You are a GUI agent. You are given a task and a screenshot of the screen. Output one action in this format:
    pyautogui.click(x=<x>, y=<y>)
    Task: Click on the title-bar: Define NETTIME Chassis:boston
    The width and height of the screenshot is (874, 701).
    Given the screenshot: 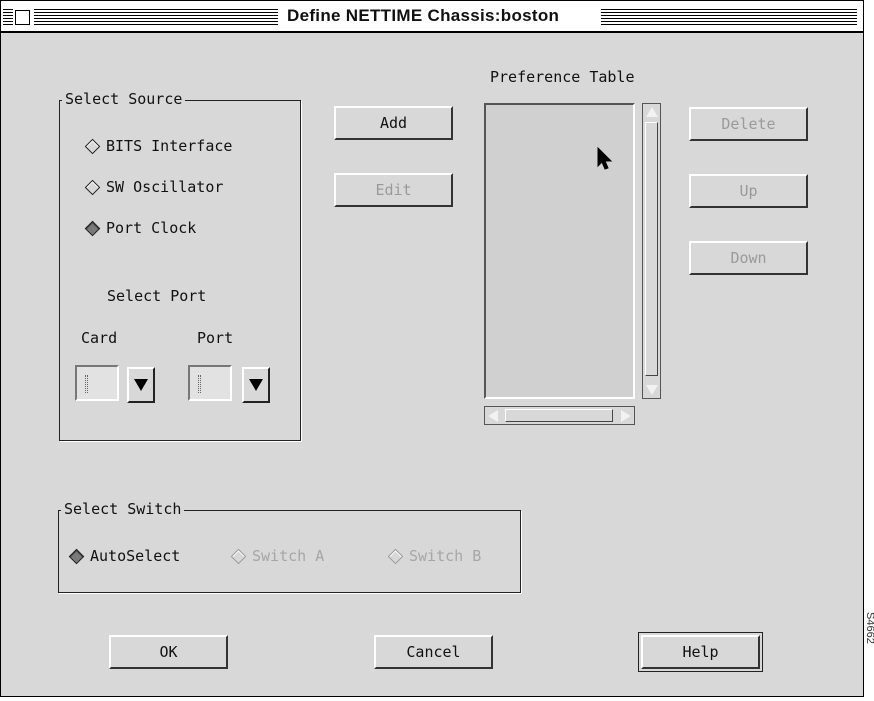 What is the action you would take?
    pyautogui.click(x=432, y=17)
    